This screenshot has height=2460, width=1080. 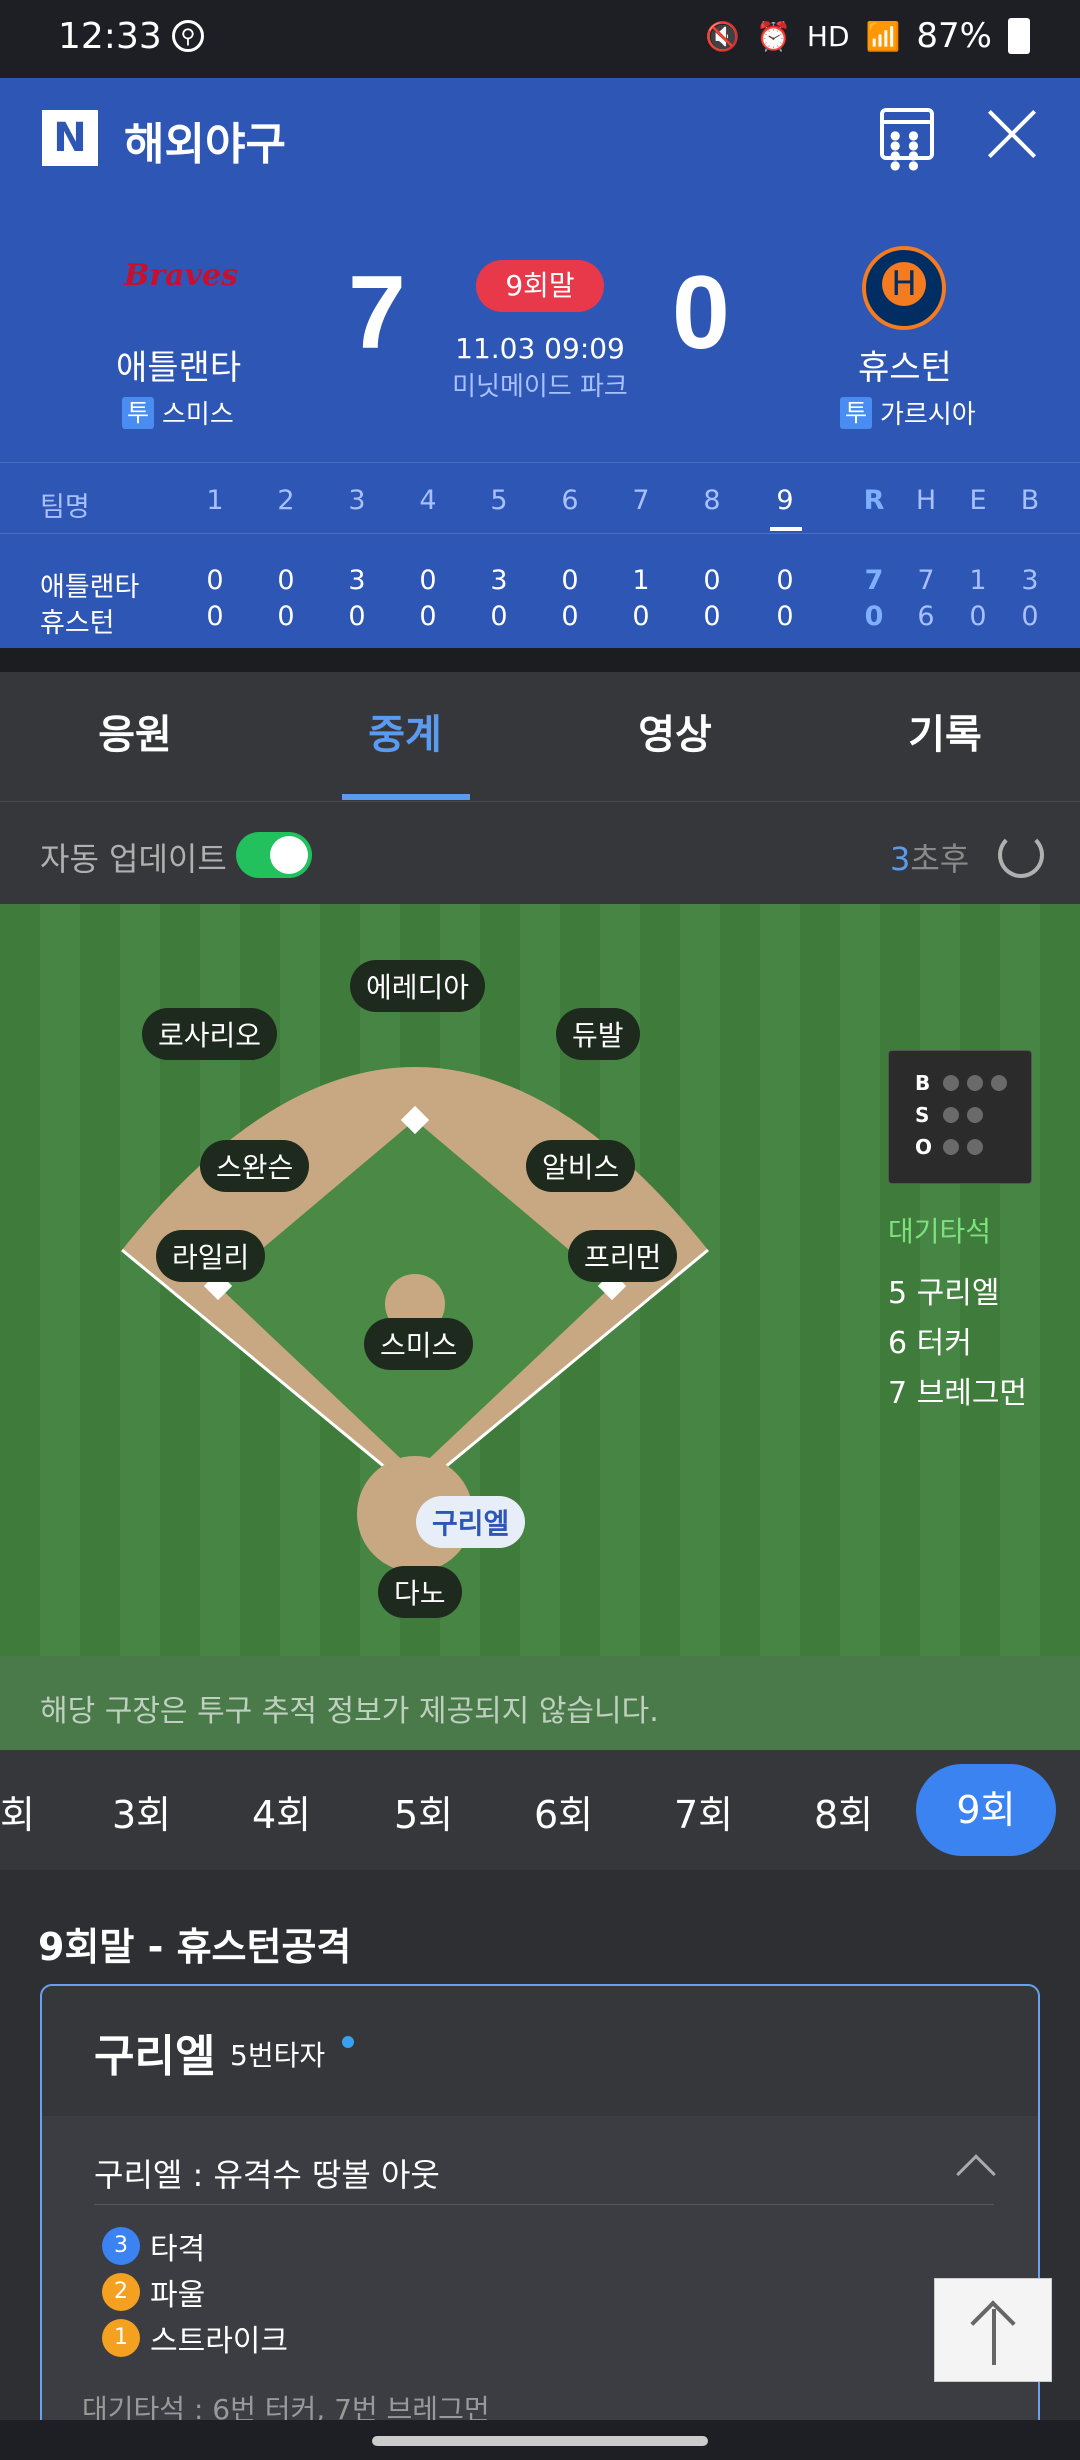 I want to click on status-bar: 12:33 ⚲ 🔇 ⏰ HD 📶 87%, so click(x=540, y=39).